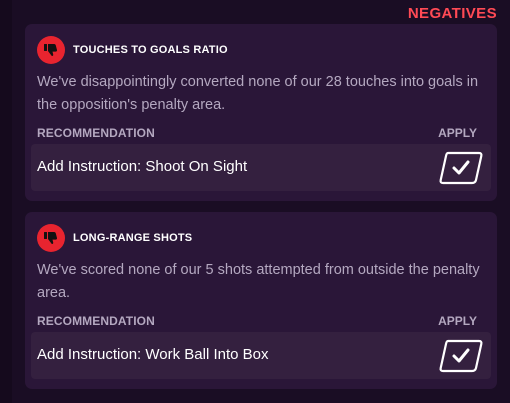  I want to click on card-header: LONG-RANGE SHOTS, so click(114, 238).